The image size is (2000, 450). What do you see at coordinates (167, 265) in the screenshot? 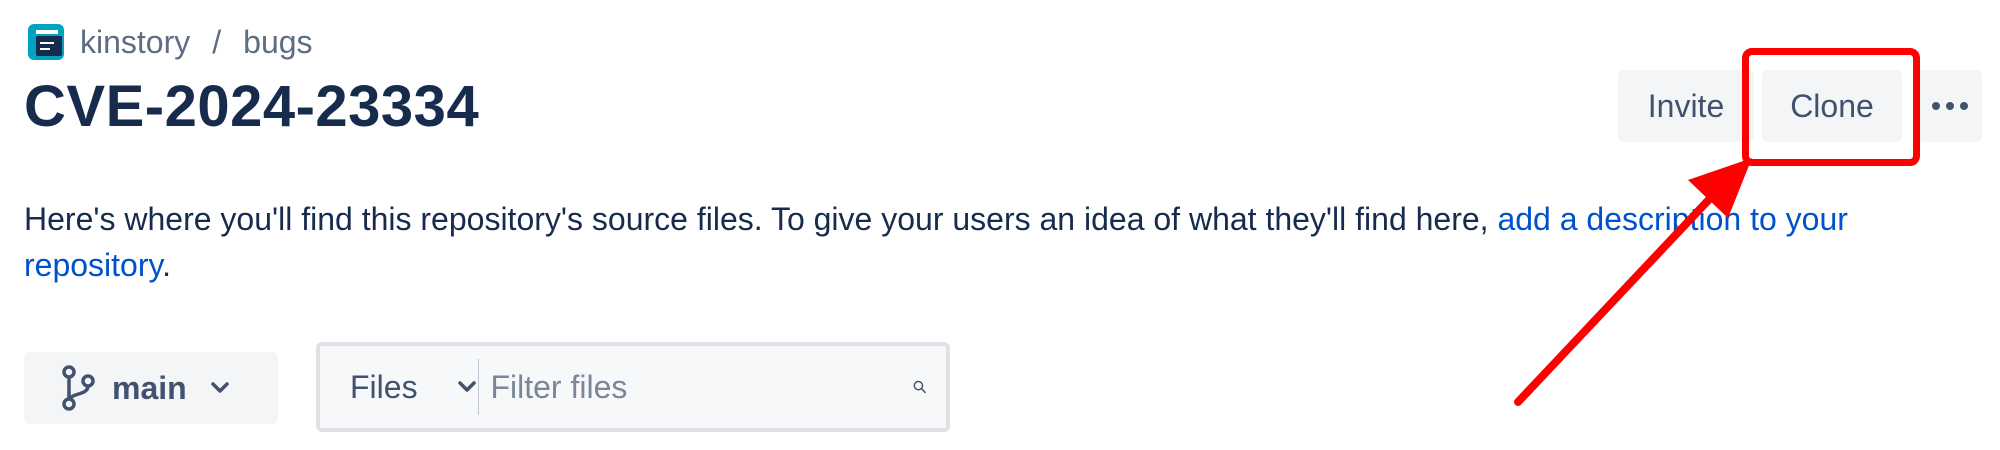
I see `description-suffix: .` at bounding box center [167, 265].